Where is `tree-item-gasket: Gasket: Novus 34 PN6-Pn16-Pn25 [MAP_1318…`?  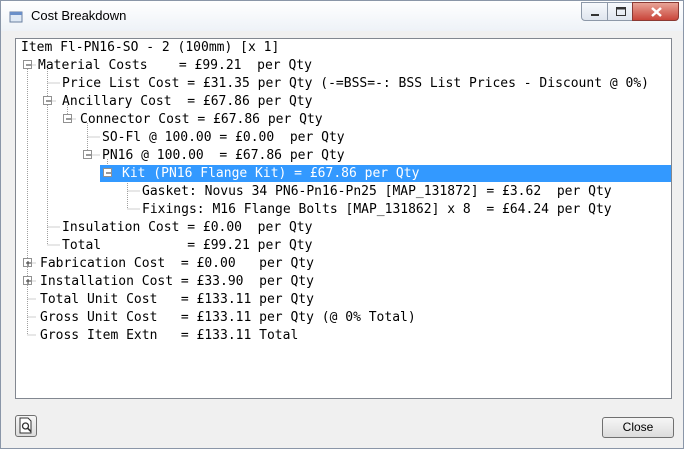
tree-item-gasket: Gasket: Novus 34 PN6-Pn16-Pn25 [MAP_1318… is located at coordinates (377, 191).